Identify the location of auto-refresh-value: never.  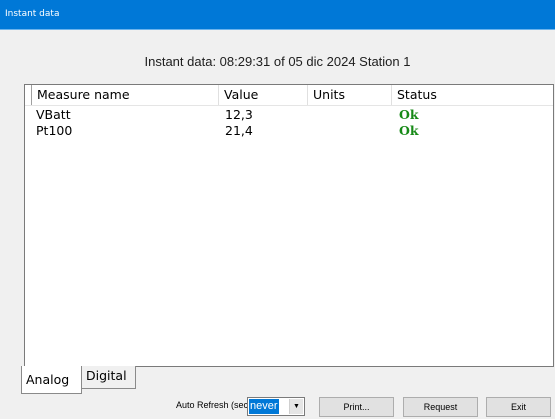
(264, 406).